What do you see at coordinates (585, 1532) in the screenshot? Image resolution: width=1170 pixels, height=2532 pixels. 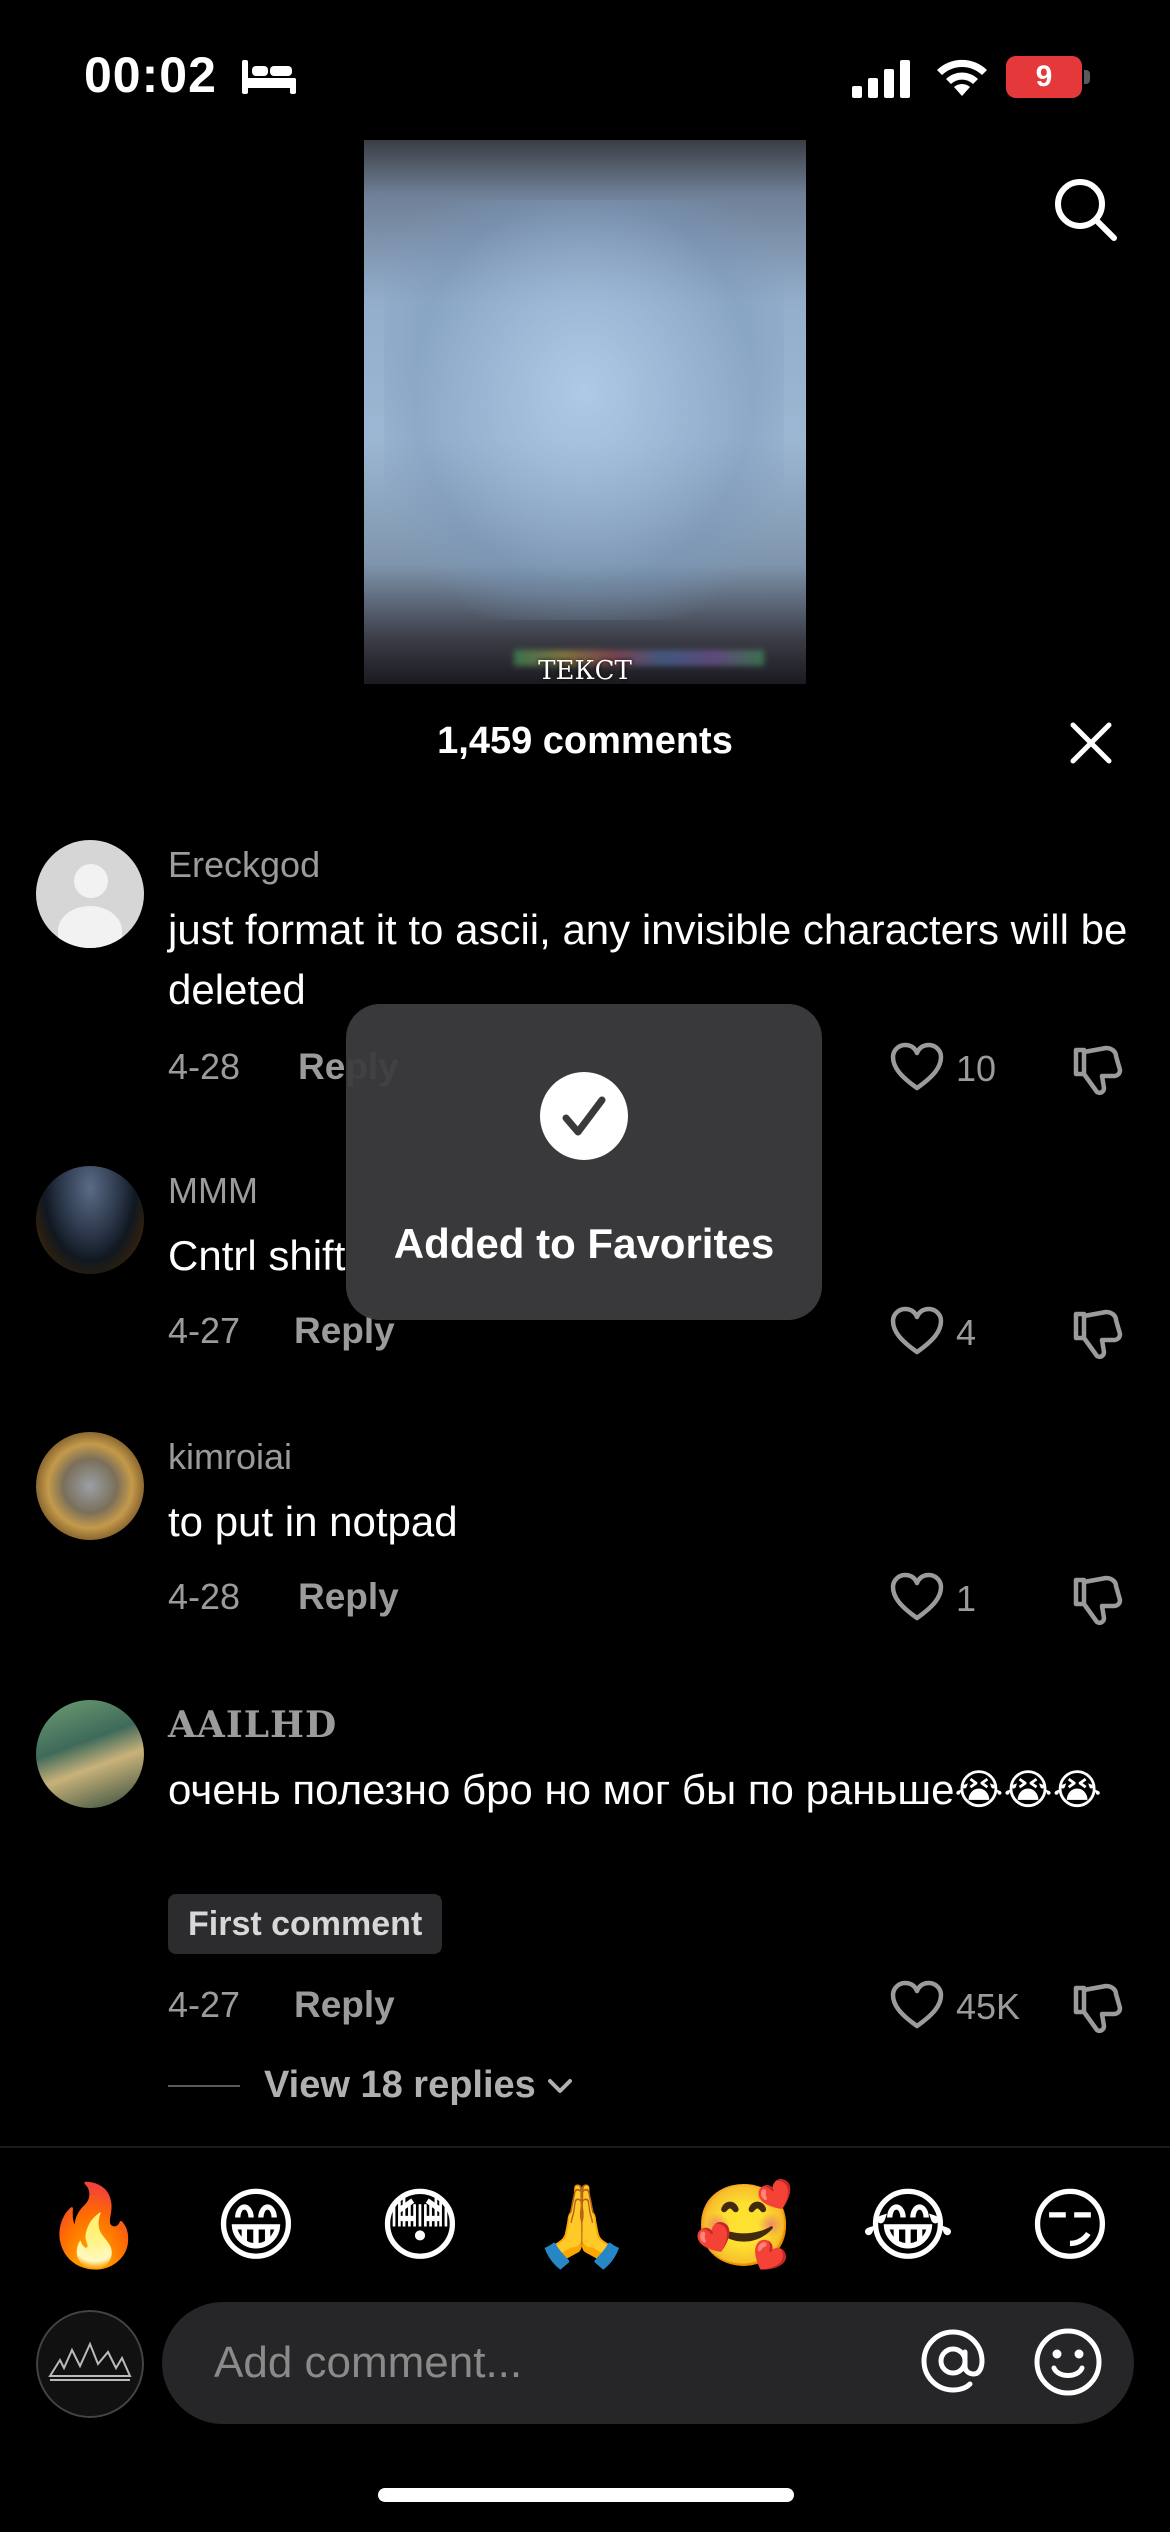 I see `comment-item: kimroiai to put in notpad 4-28 Reply 1` at bounding box center [585, 1532].